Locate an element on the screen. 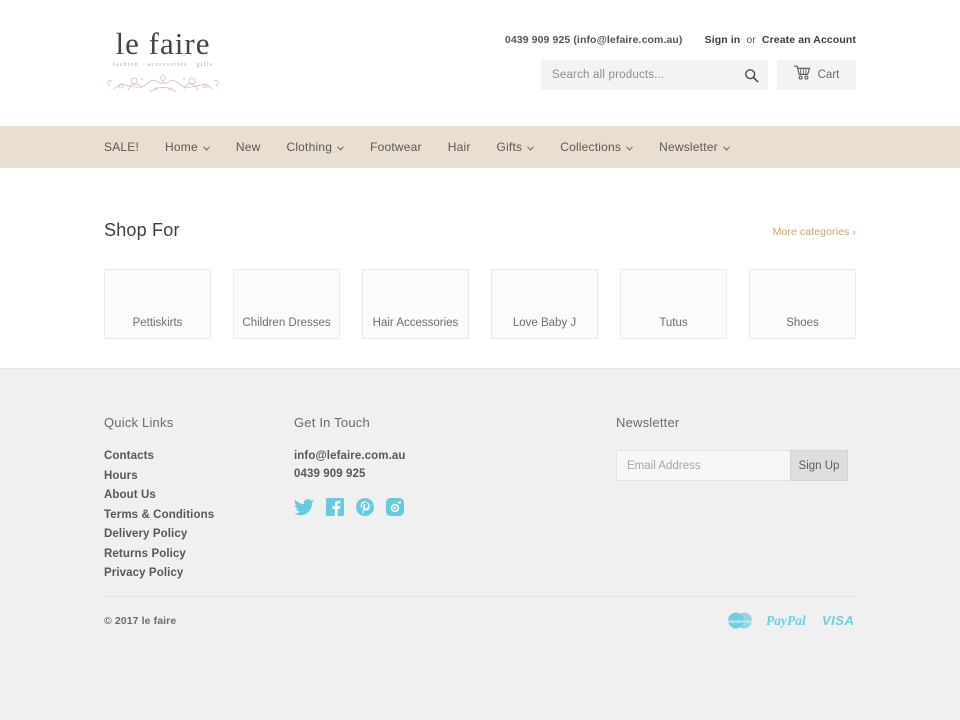  visa-icon: VISA is located at coordinates (839, 620).